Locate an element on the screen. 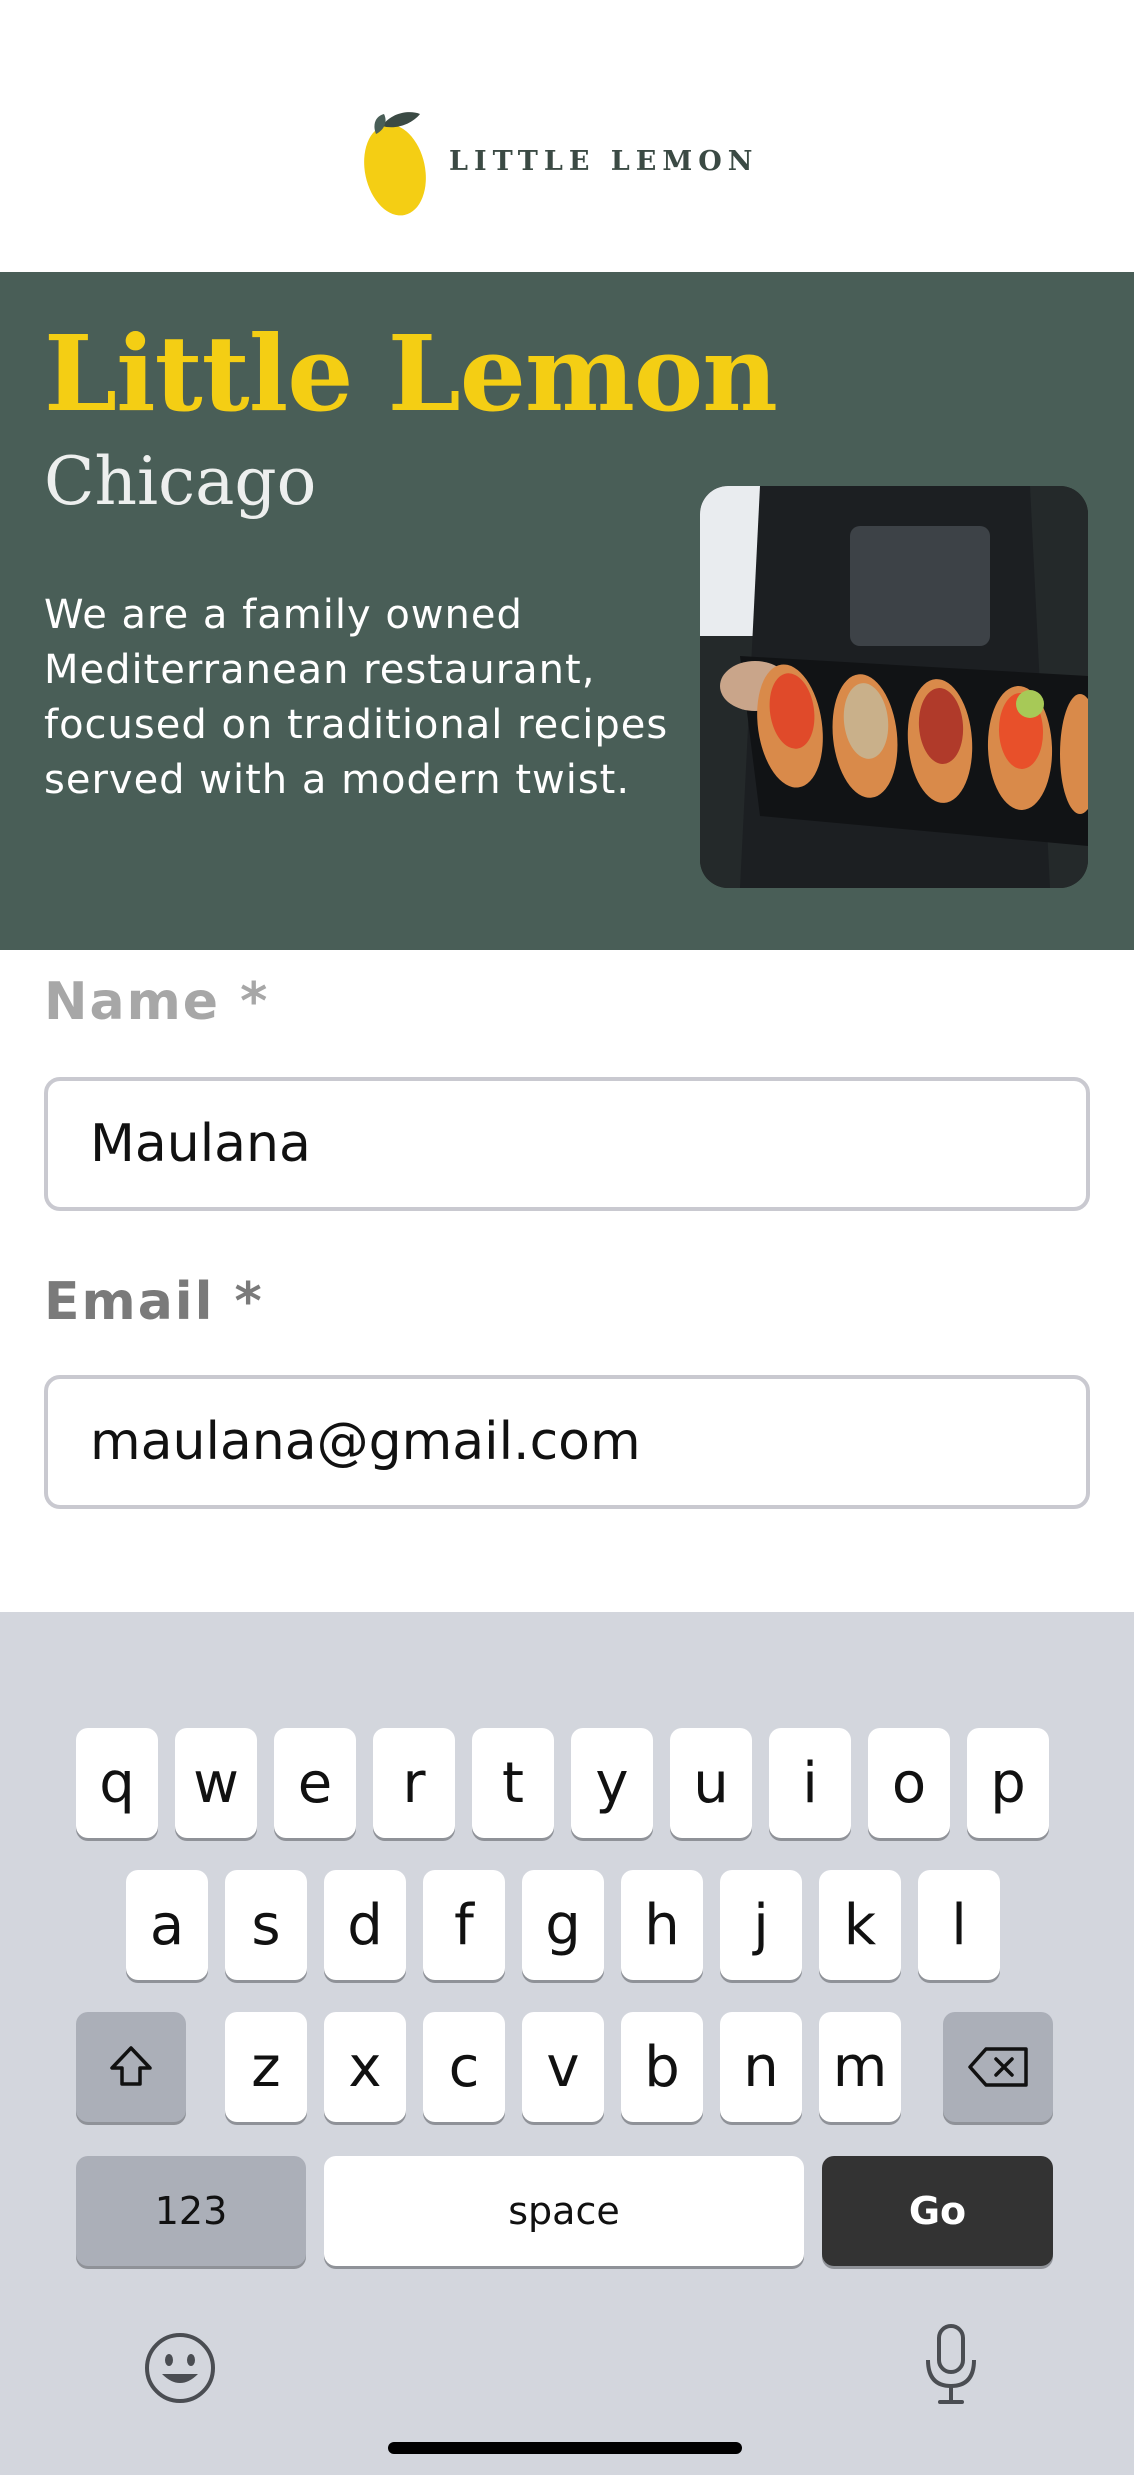 Image resolution: width=1134 pixels, height=2475 pixels. name-input: Maulana is located at coordinates (567, 1144).